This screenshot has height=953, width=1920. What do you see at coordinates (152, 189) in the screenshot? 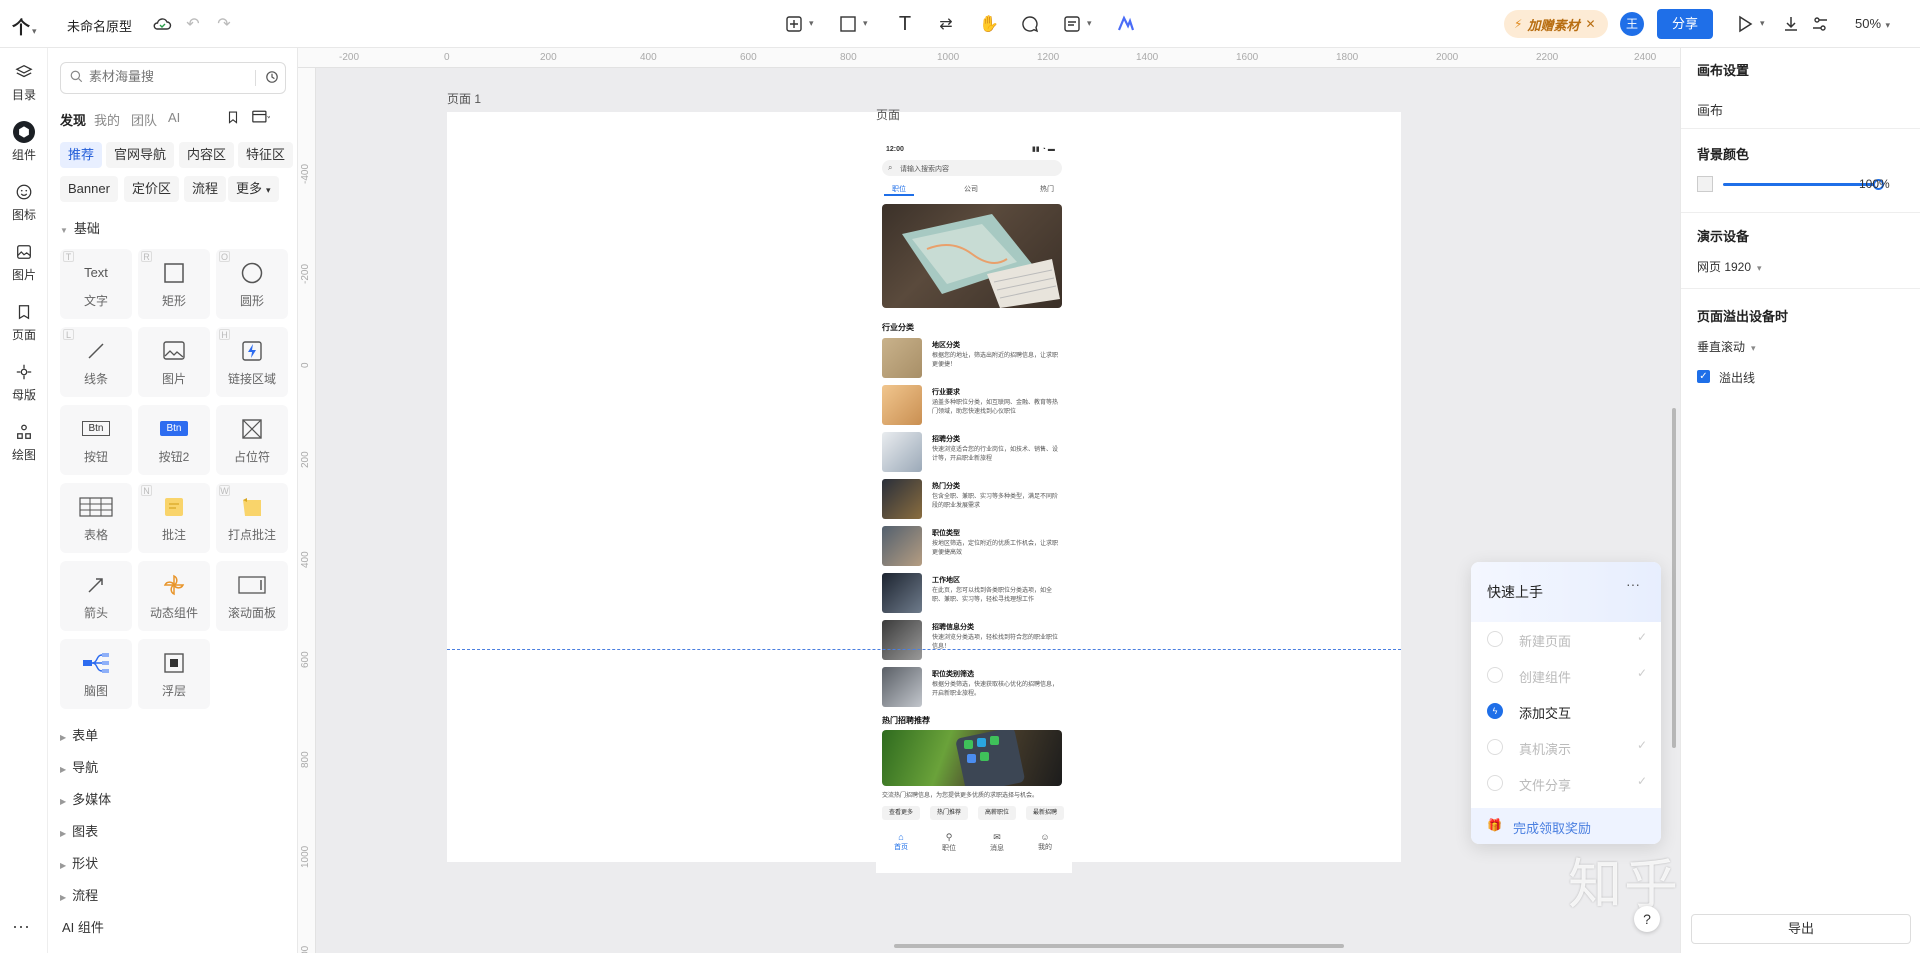
I see `chip-pricing: 定价区` at bounding box center [152, 189].